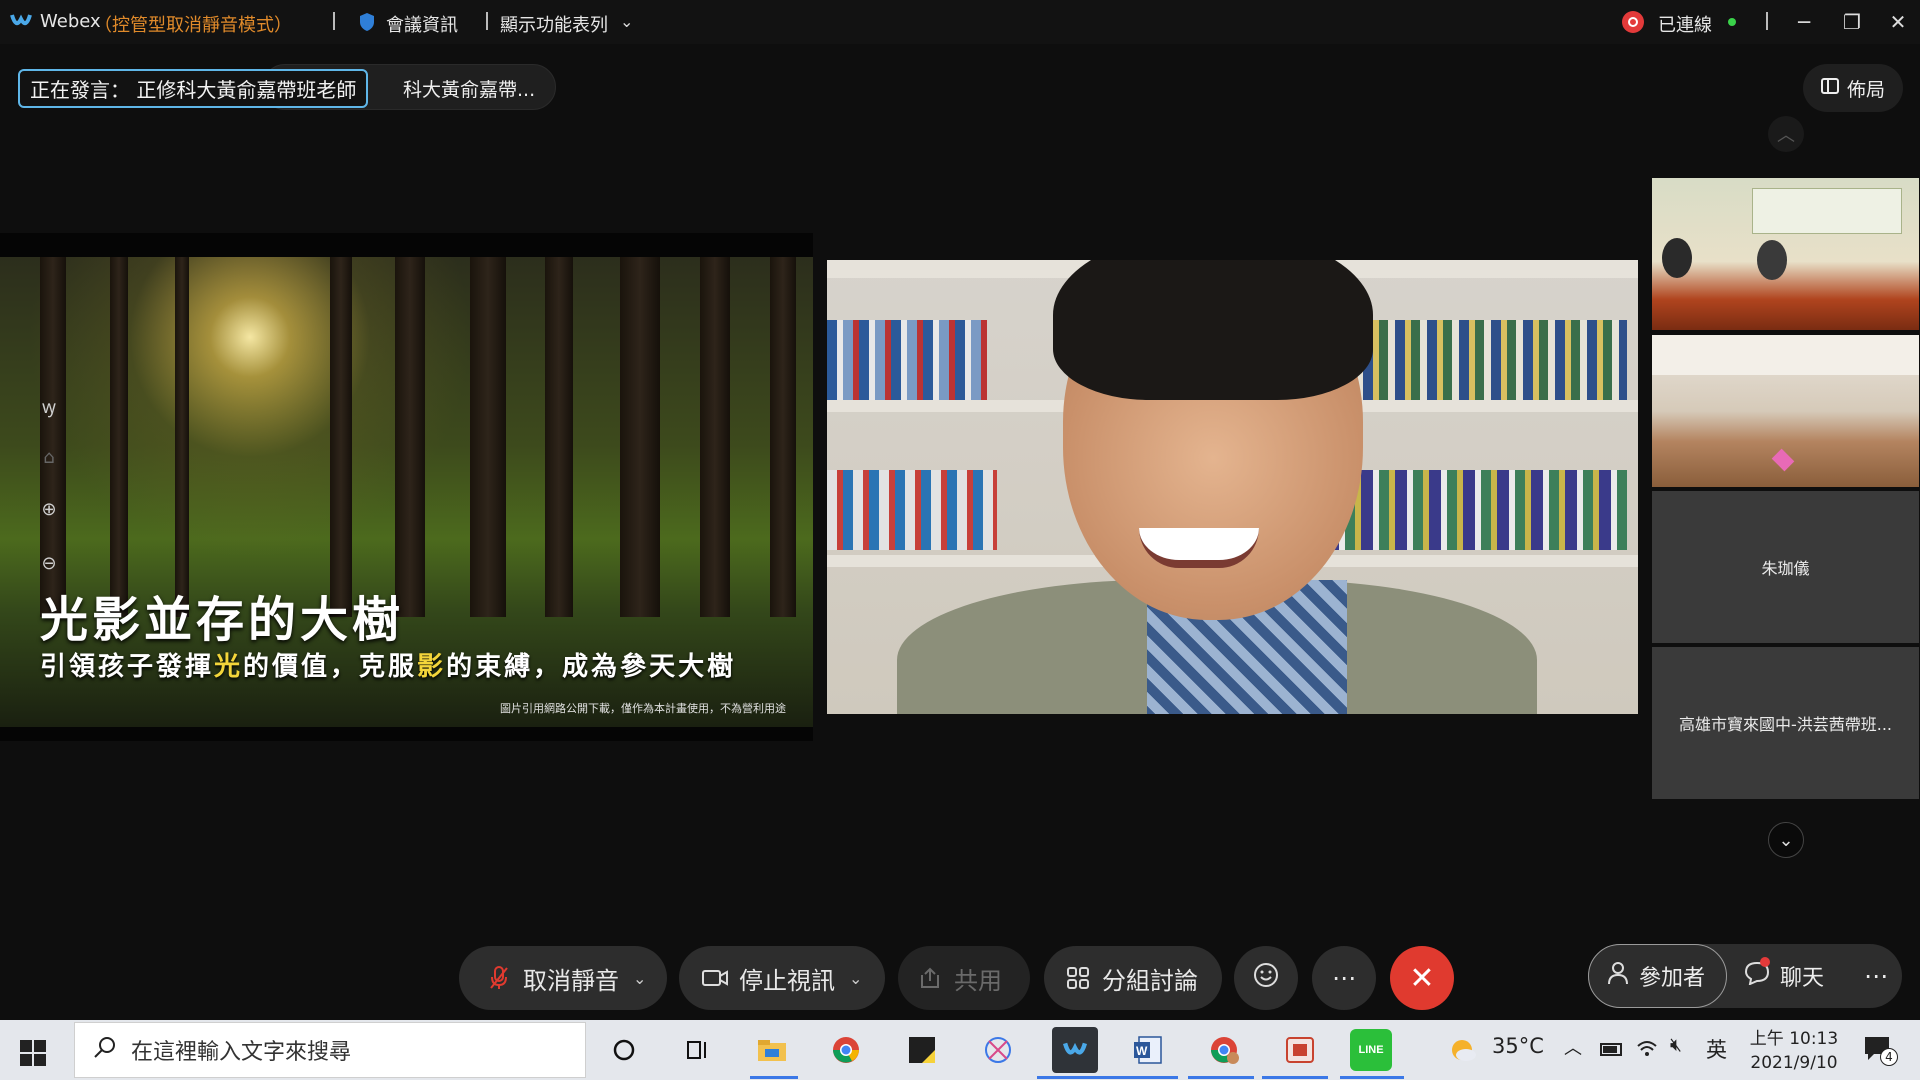 The width and height of the screenshot is (1920, 1080). Describe the element at coordinates (1676, 1045) in the screenshot. I see `volume-muted-icon: 🔇︎` at that location.